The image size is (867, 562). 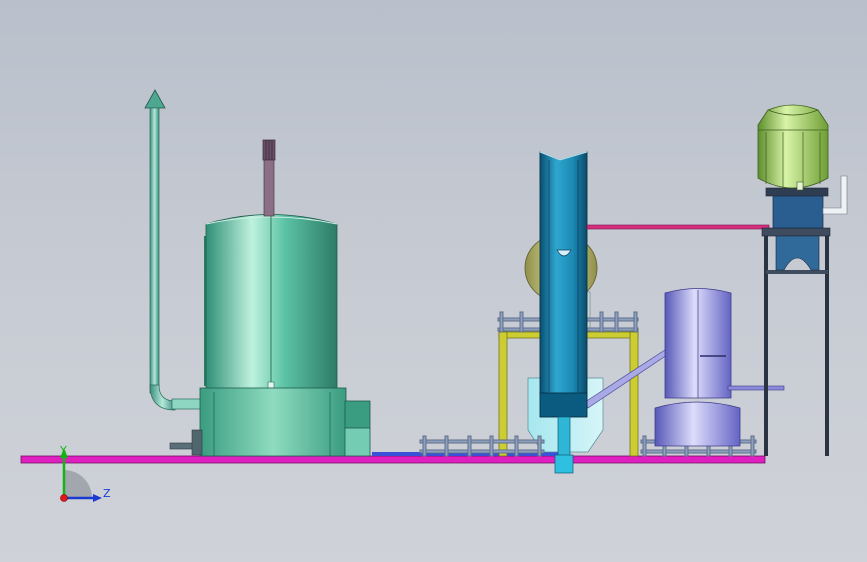 What do you see at coordinates (393, 459) in the screenshot?
I see `base-plate` at bounding box center [393, 459].